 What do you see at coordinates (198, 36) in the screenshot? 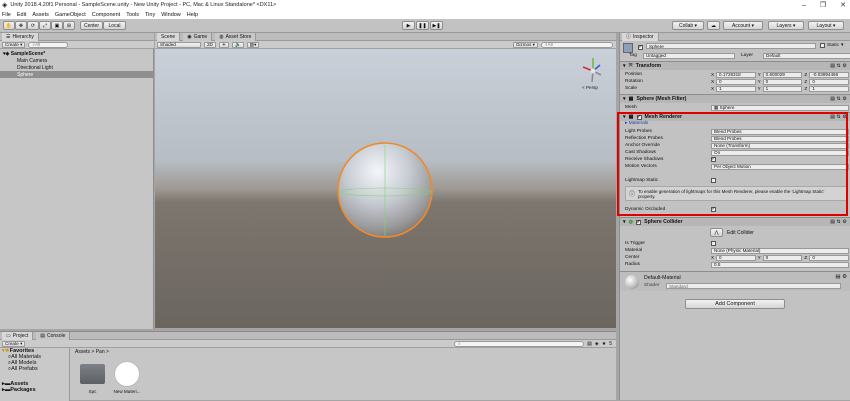
I see `tab-game: ◉ Game` at bounding box center [198, 36].